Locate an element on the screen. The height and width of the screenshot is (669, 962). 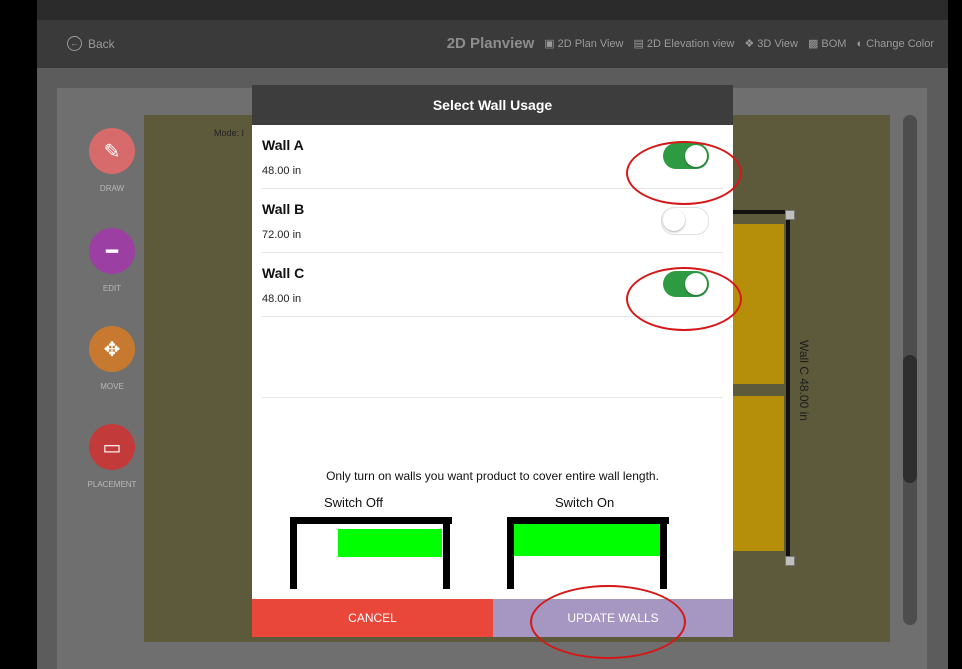
wall-row-b: Wall B 72.00 in is located at coordinates (492, 221).